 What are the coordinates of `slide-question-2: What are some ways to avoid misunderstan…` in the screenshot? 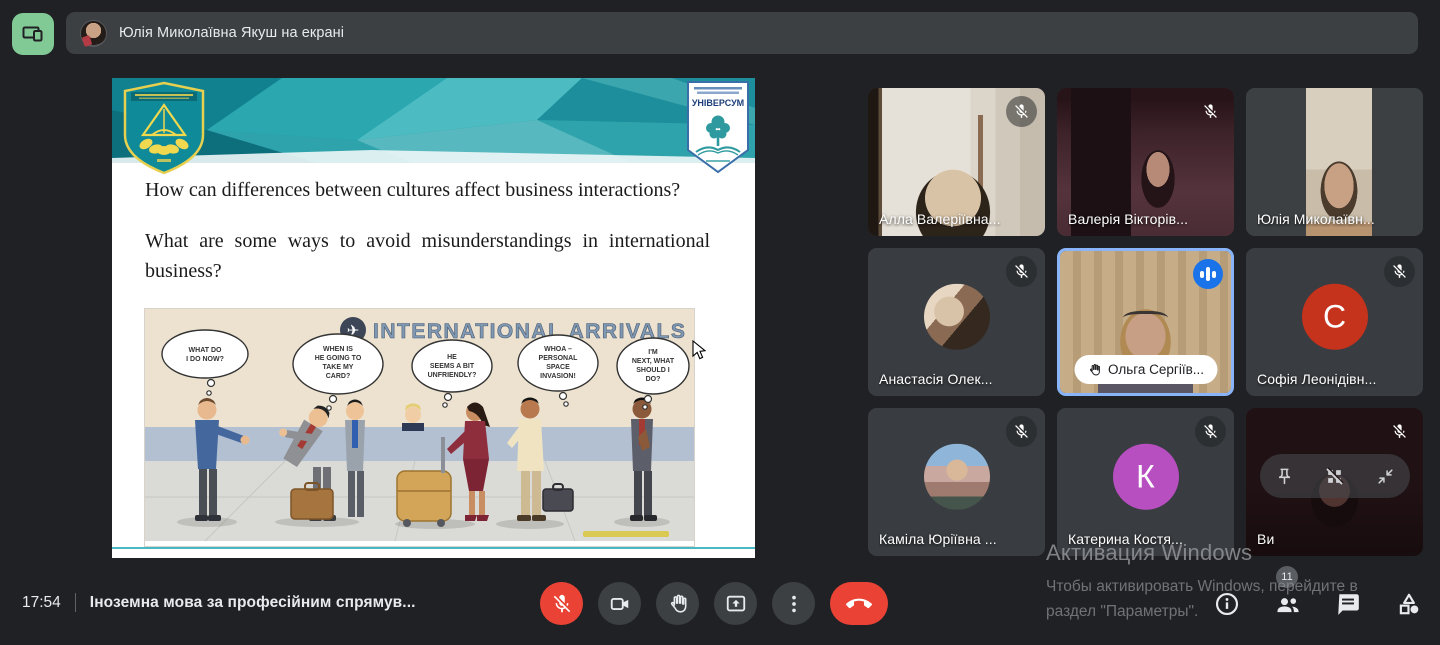 It's located at (427, 256).